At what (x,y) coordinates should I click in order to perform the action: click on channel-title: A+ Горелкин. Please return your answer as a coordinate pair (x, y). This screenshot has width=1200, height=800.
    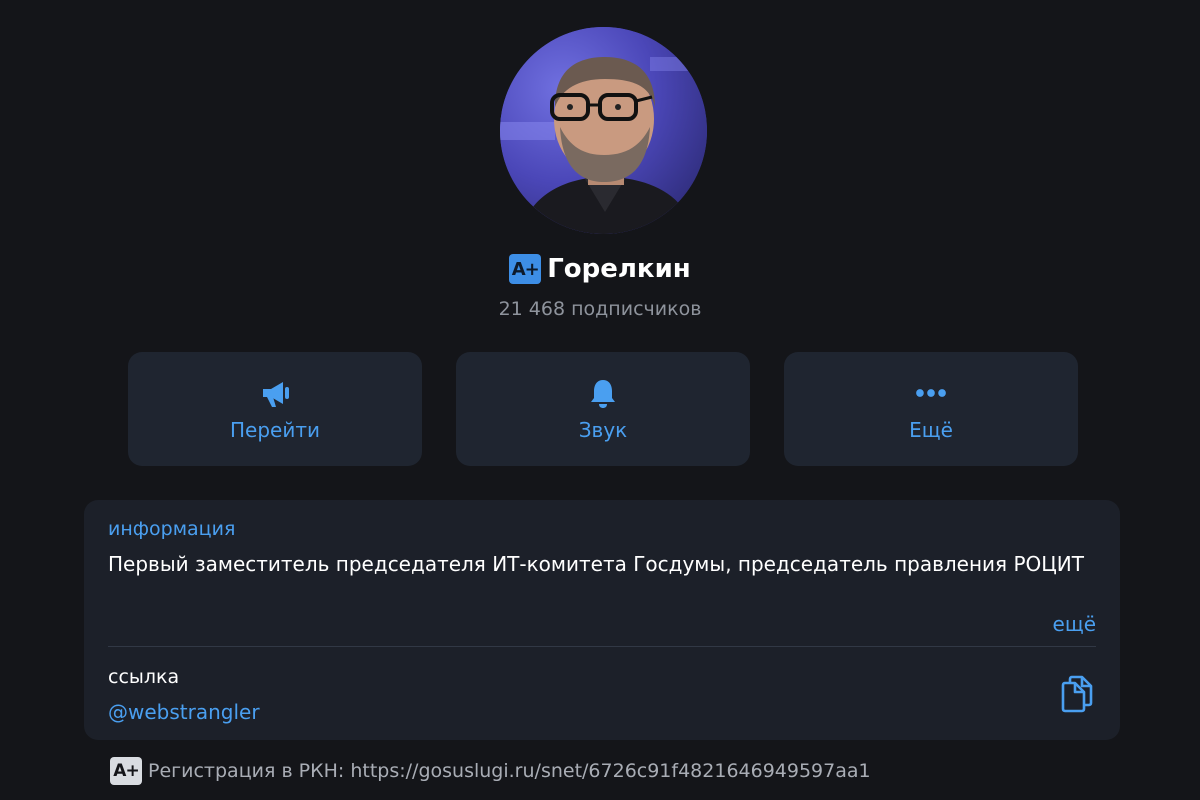
    Looking at the image, I should click on (600, 269).